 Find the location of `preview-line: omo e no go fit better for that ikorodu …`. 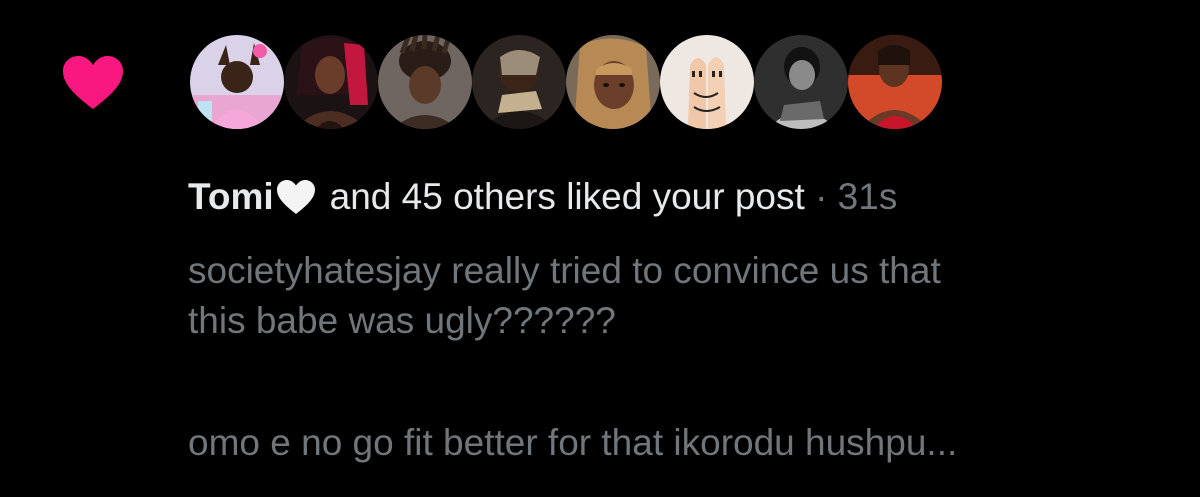

preview-line: omo e no go fit better for that ikorodu … is located at coordinates (573, 442).